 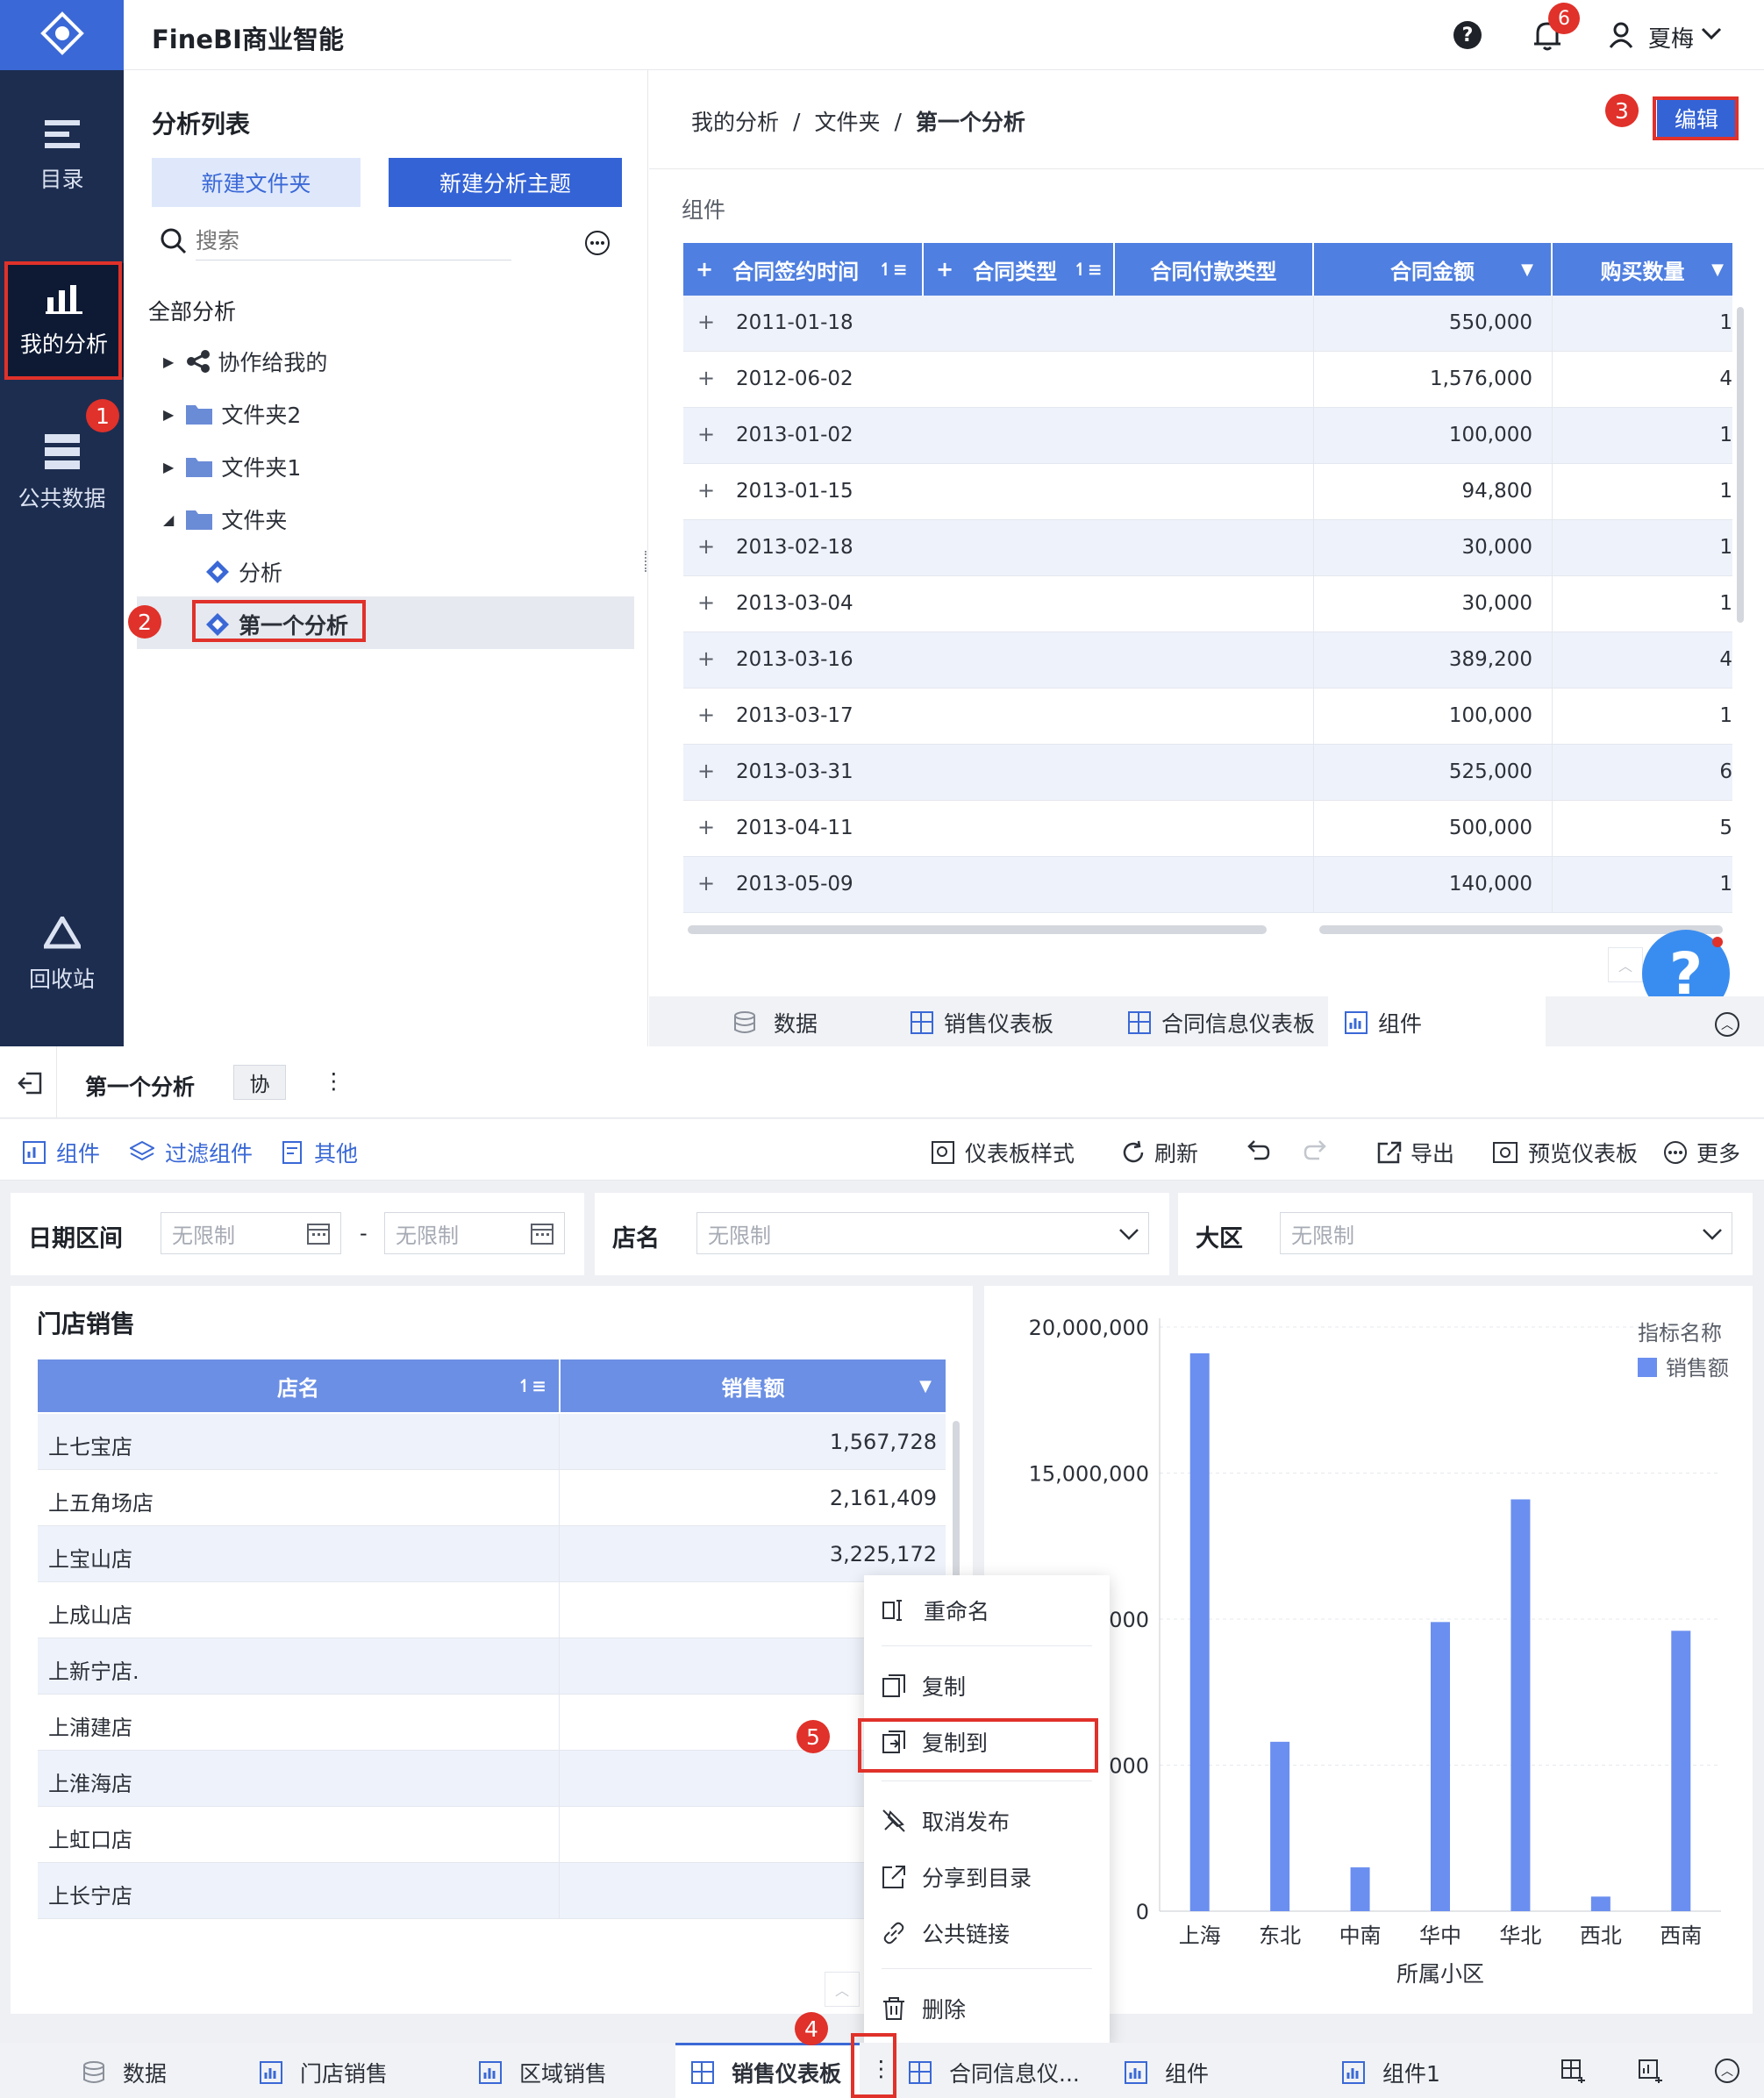 I want to click on dashboard-style-button: 仪表板样式, so click(x=1003, y=1152).